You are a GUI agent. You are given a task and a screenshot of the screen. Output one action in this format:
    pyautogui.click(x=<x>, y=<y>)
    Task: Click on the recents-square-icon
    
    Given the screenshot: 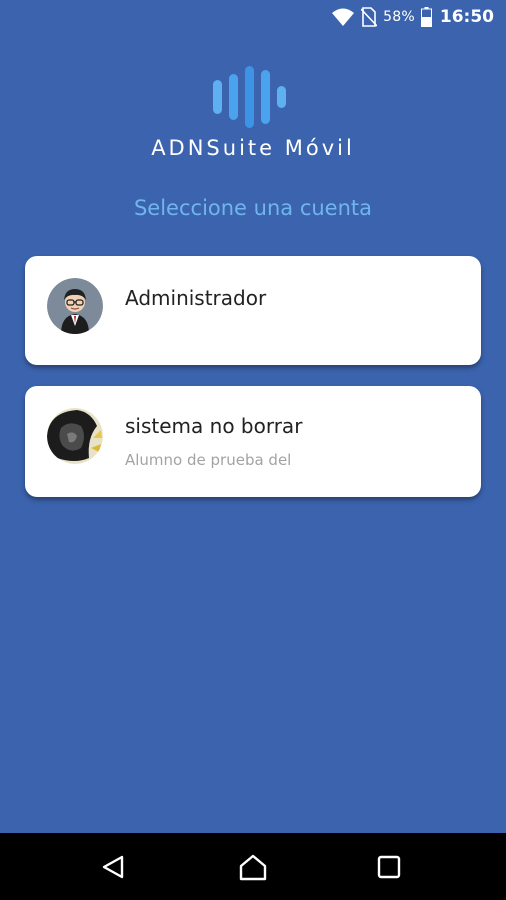 What is the action you would take?
    pyautogui.click(x=389, y=866)
    